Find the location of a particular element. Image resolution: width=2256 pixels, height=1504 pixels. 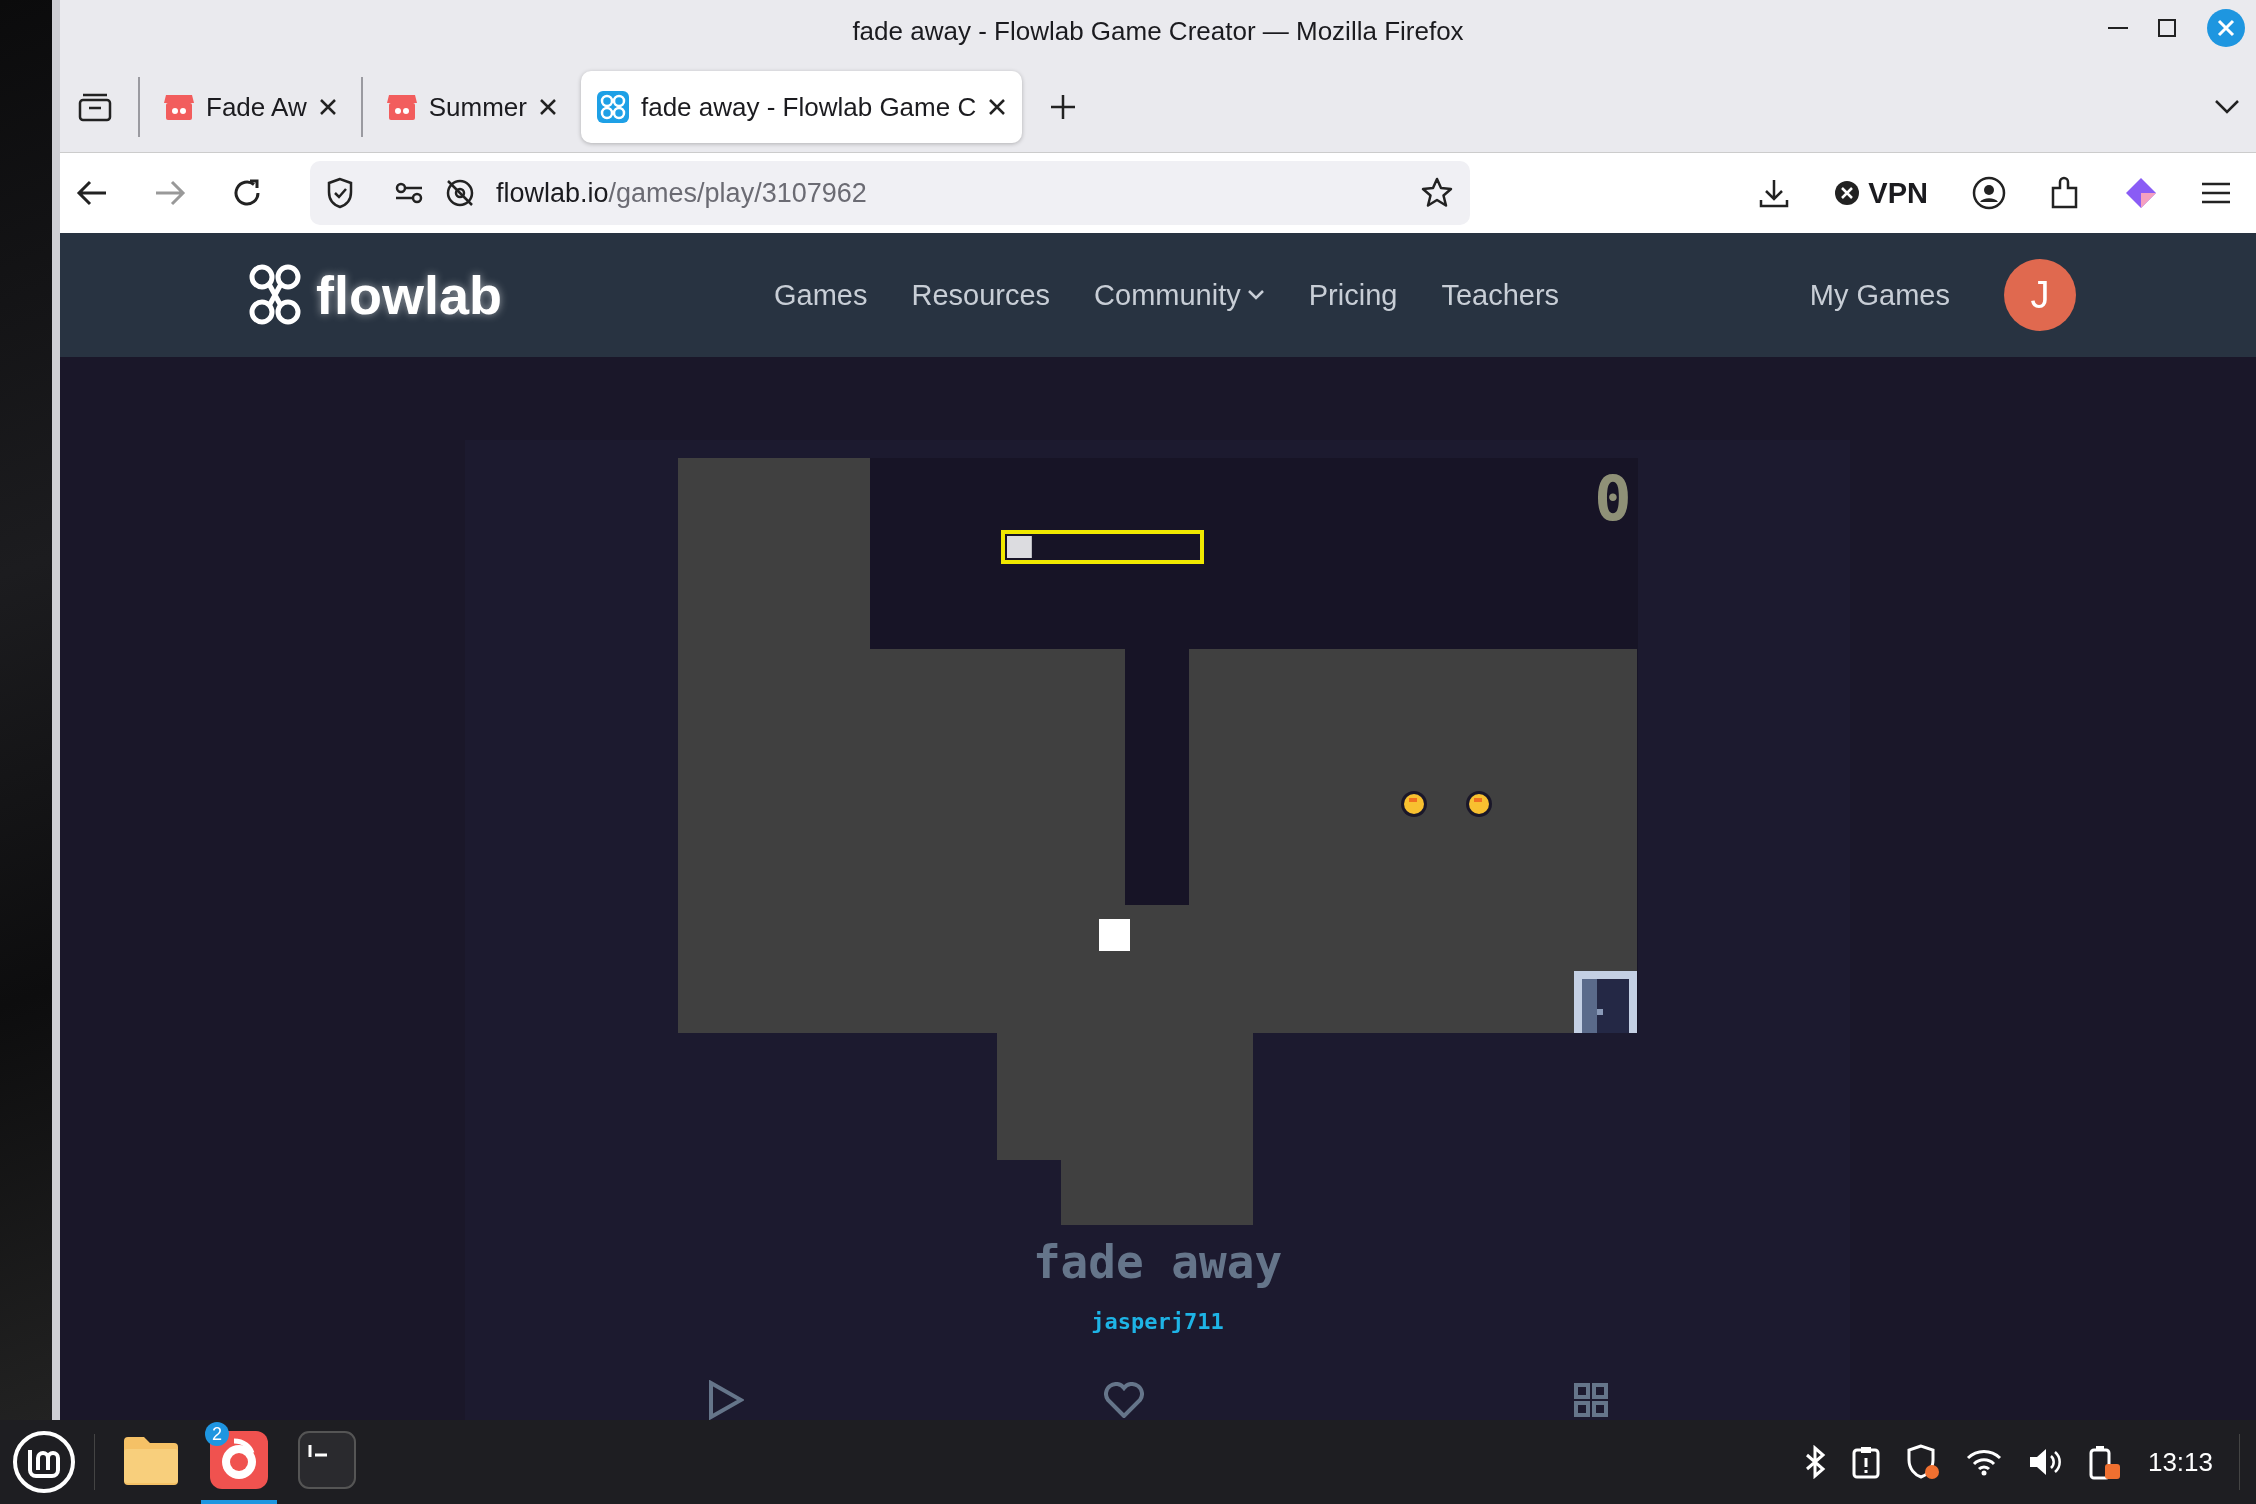

new-tab-icon is located at coordinates (1063, 107).